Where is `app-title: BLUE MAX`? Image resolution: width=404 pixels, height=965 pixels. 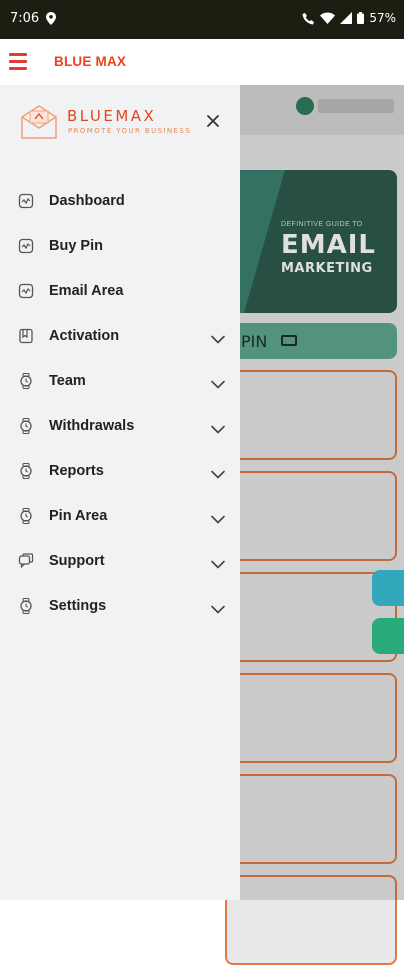 app-title: BLUE MAX is located at coordinates (90, 61).